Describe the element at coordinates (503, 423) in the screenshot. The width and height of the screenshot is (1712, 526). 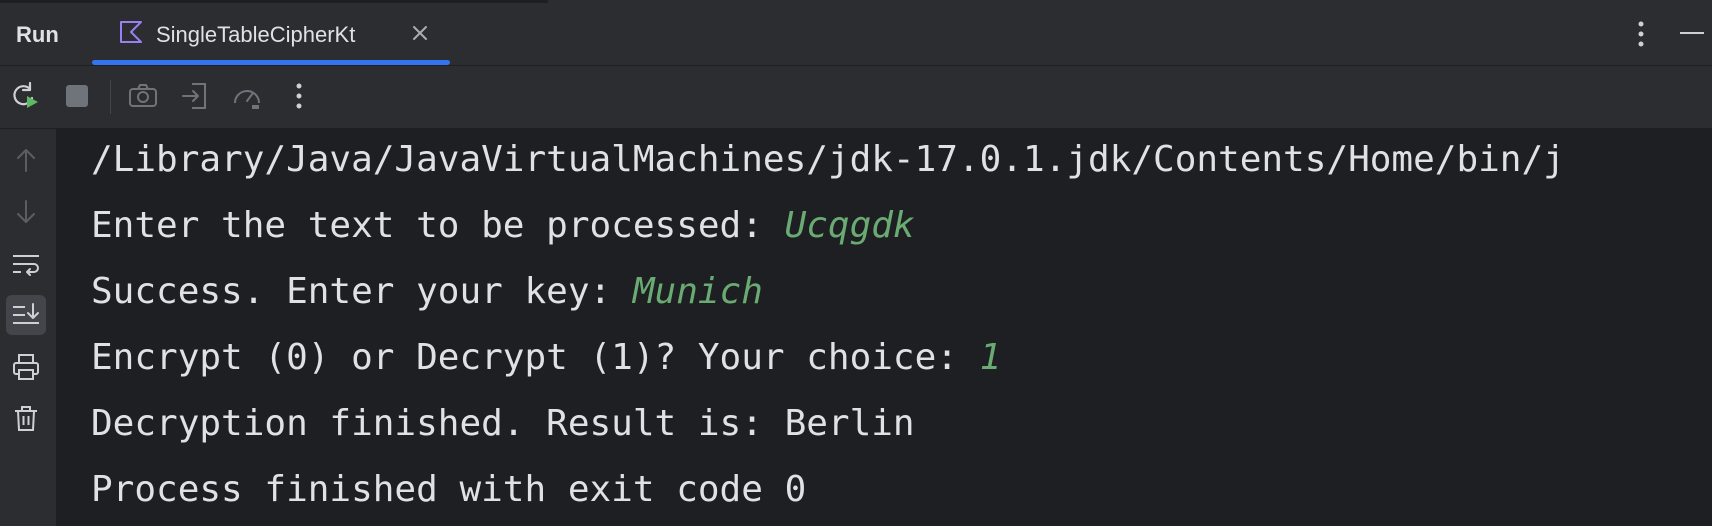
I see `console-line: Decryption finished. Result is: Berlin` at that location.